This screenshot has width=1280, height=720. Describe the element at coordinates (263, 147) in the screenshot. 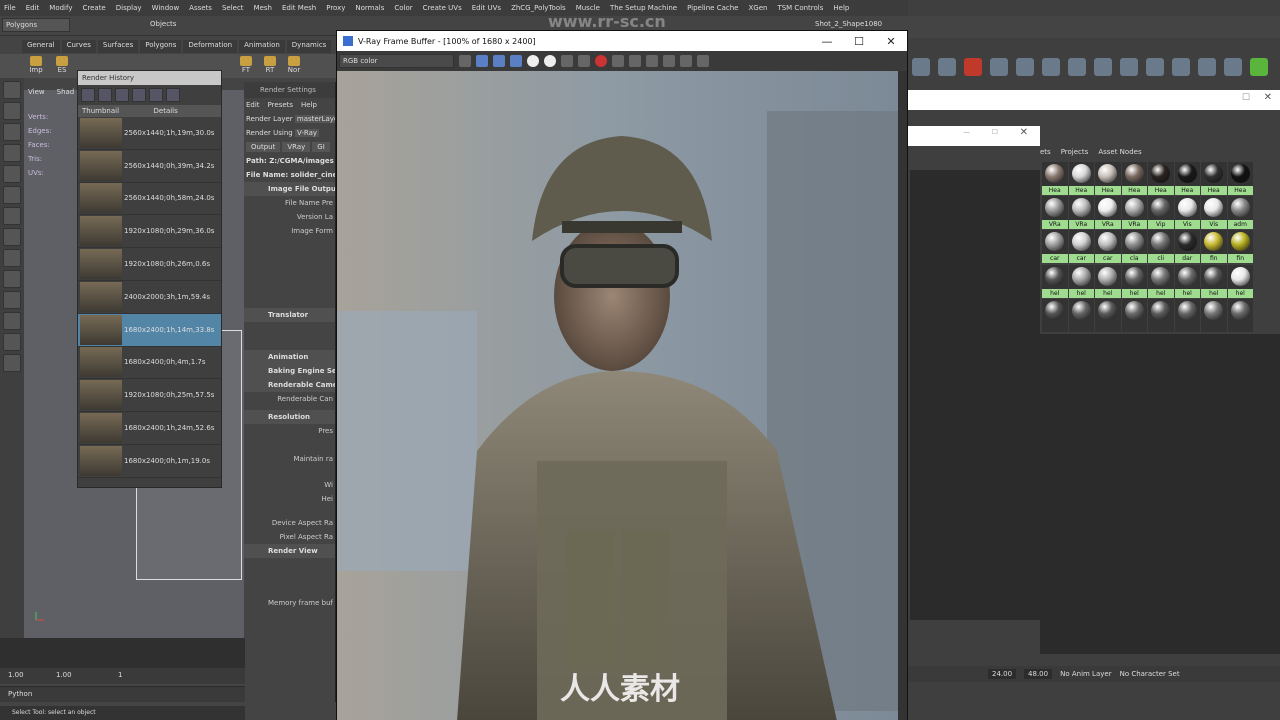

I see `rs-tab-output: Output` at that location.